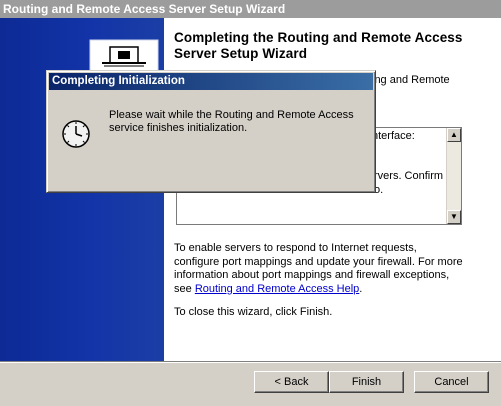  What do you see at coordinates (411, 80) in the screenshot?
I see `intro-text-fragment: ing and Remote` at bounding box center [411, 80].